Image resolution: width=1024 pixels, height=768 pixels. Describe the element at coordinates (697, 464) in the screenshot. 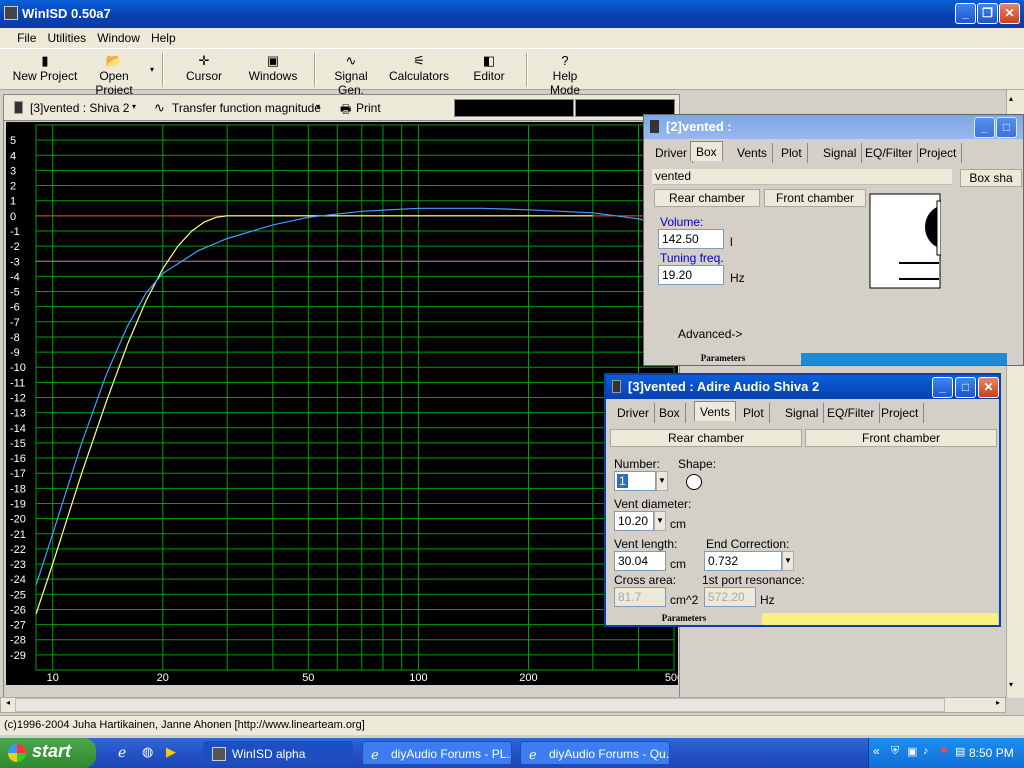

I see `shape-label: Shape:` at that location.